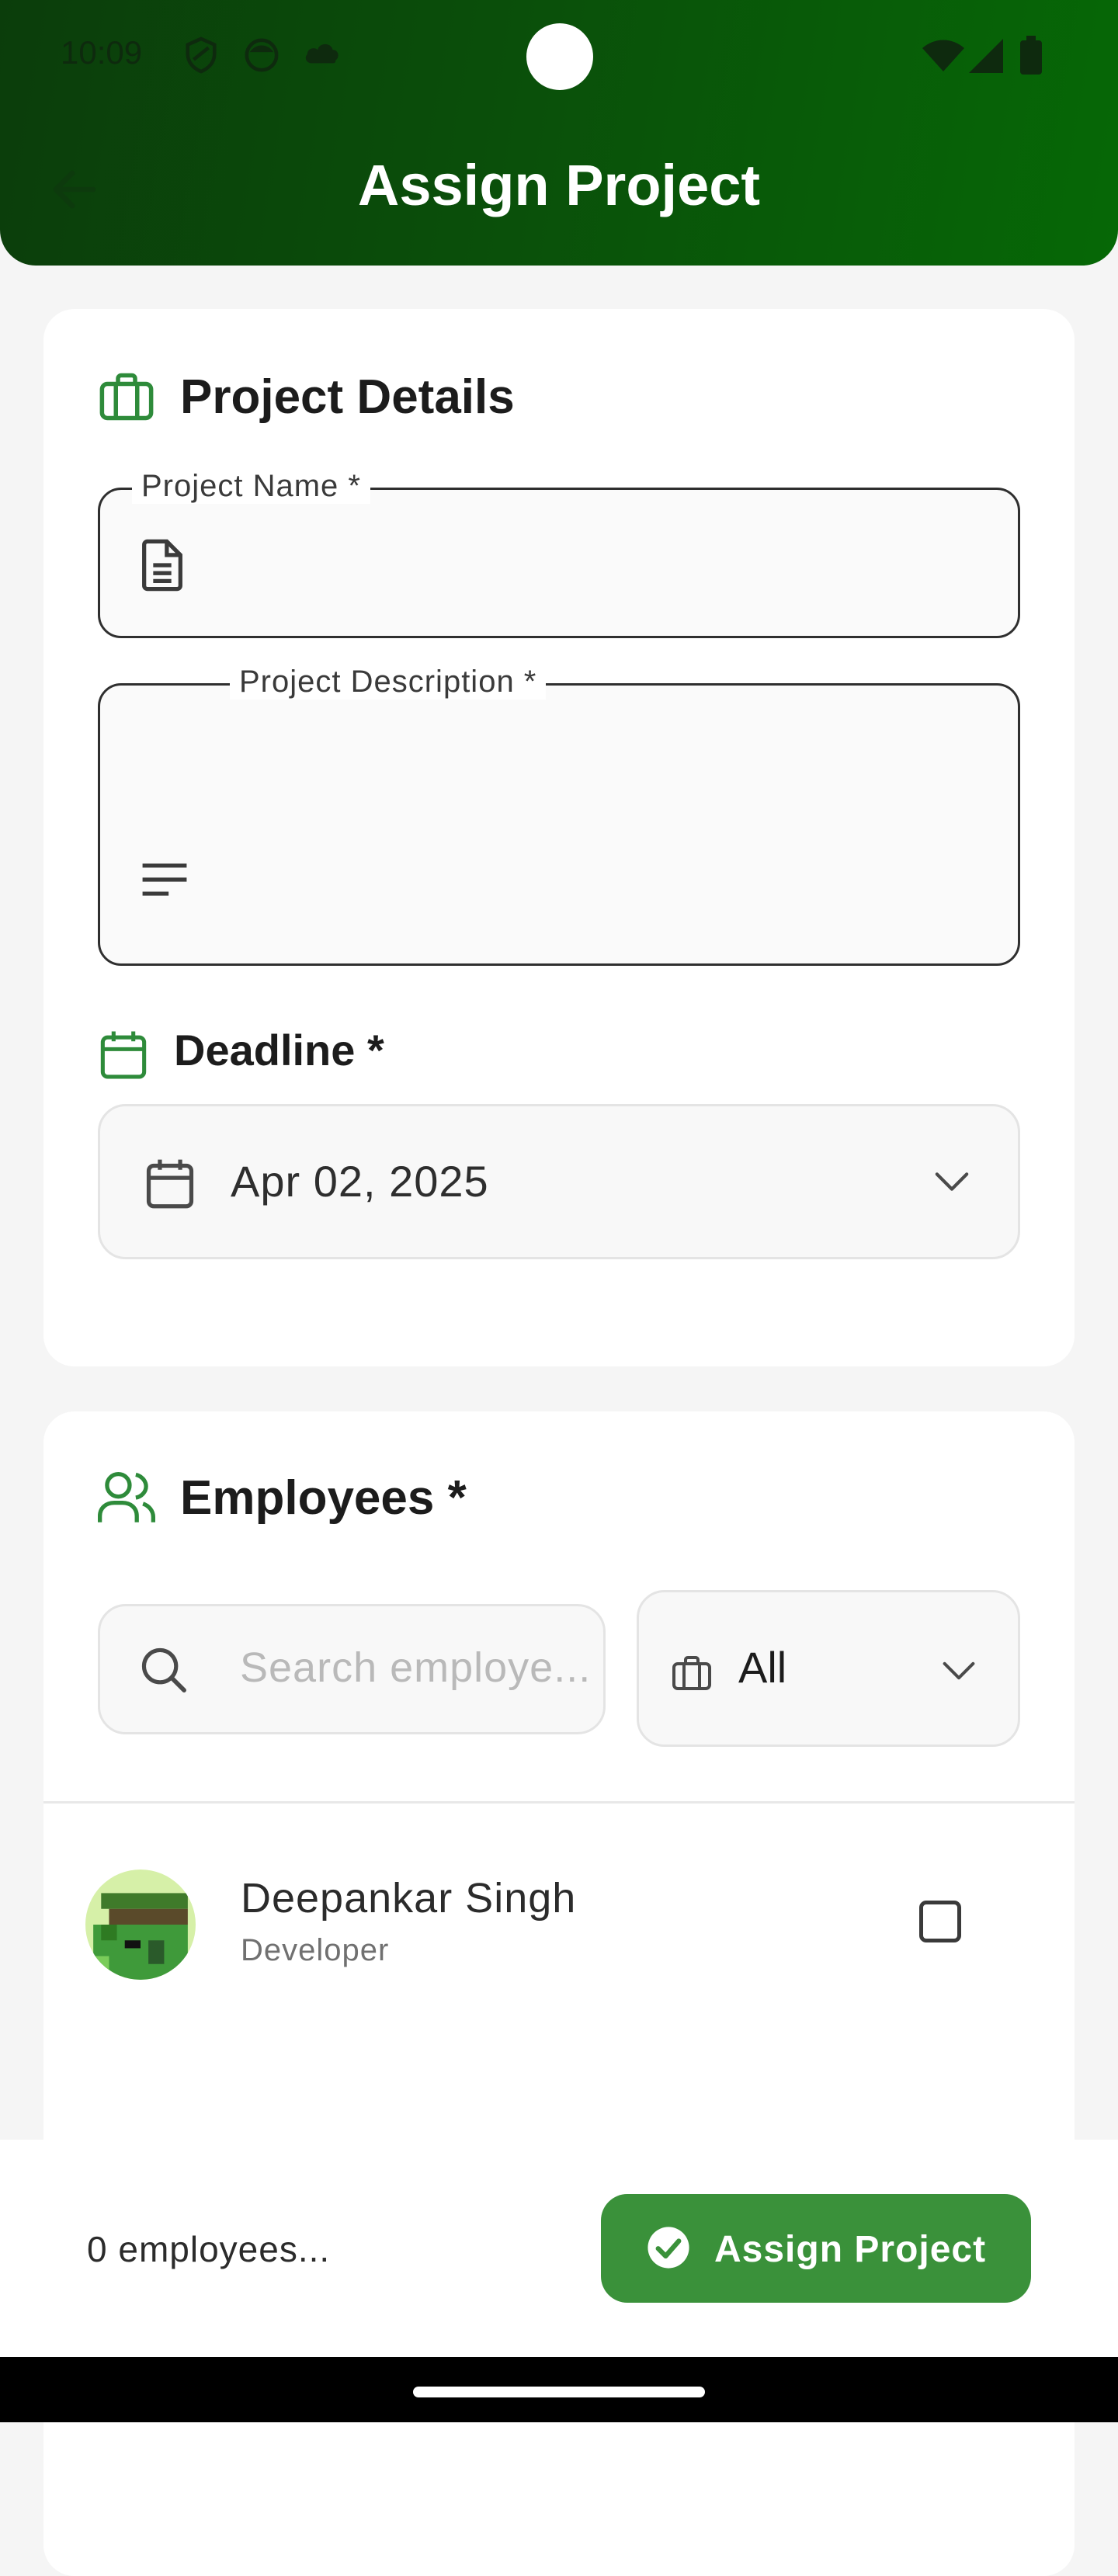  I want to click on search-icon, so click(163, 1669).